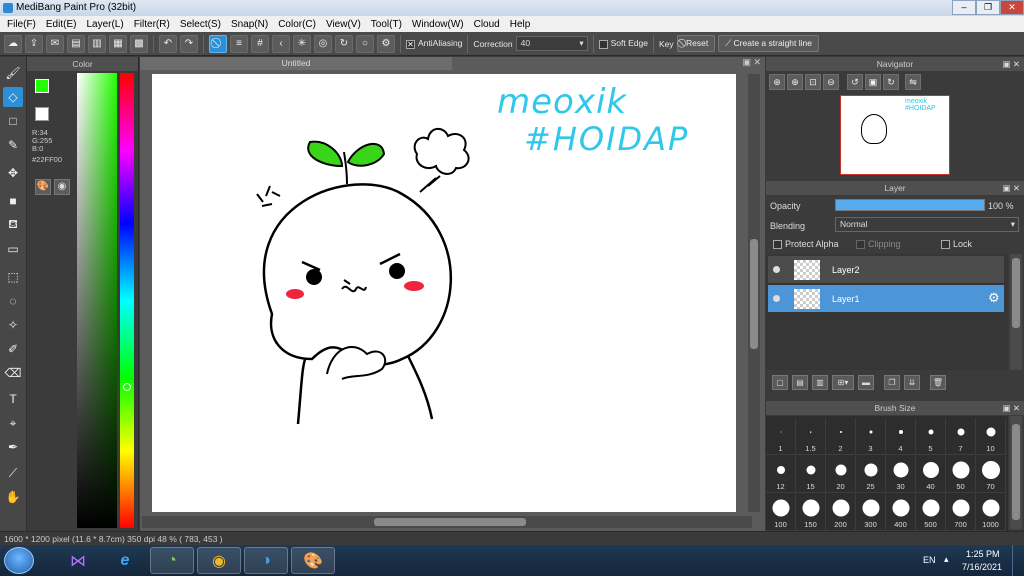 The image size is (1024, 576). I want to click on coccoc-browser-icon: ◔, so click(172, 560).